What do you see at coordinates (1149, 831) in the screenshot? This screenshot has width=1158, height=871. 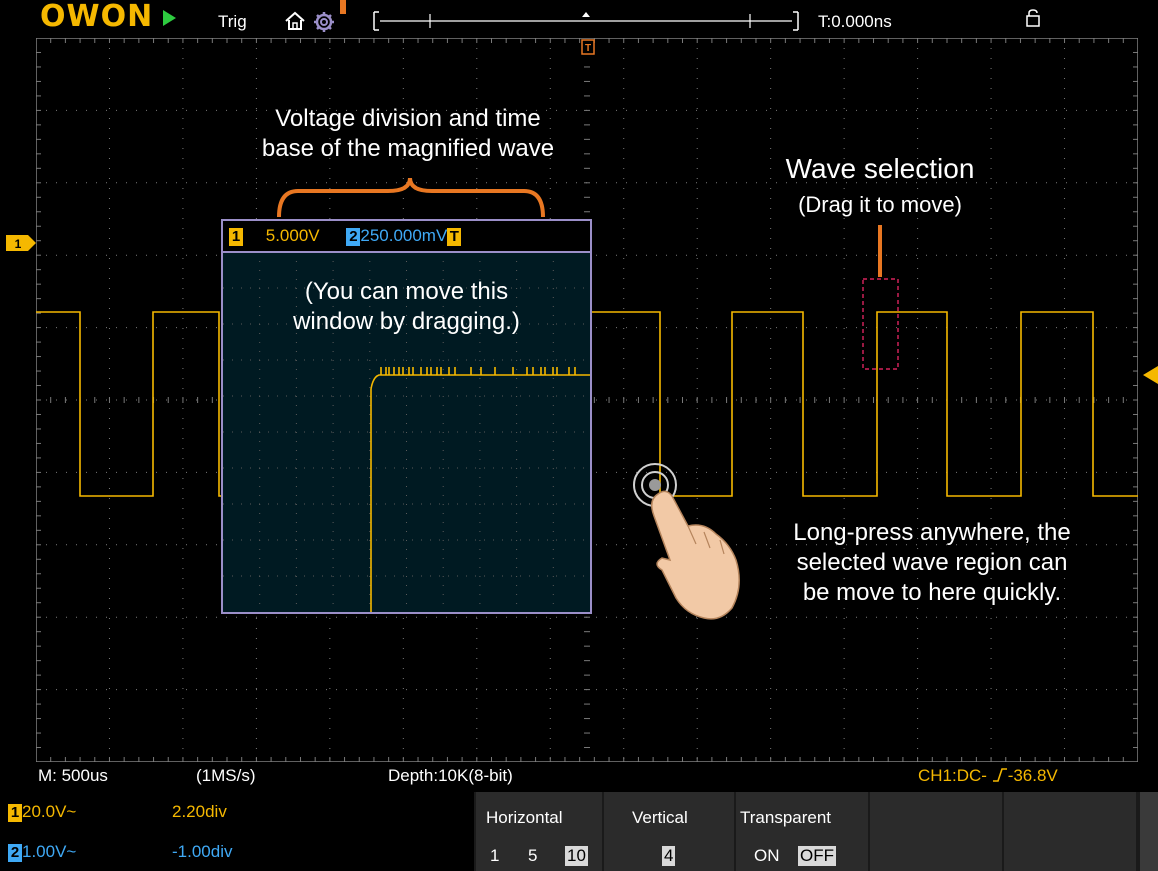 I see `menu-scrollbar` at bounding box center [1149, 831].